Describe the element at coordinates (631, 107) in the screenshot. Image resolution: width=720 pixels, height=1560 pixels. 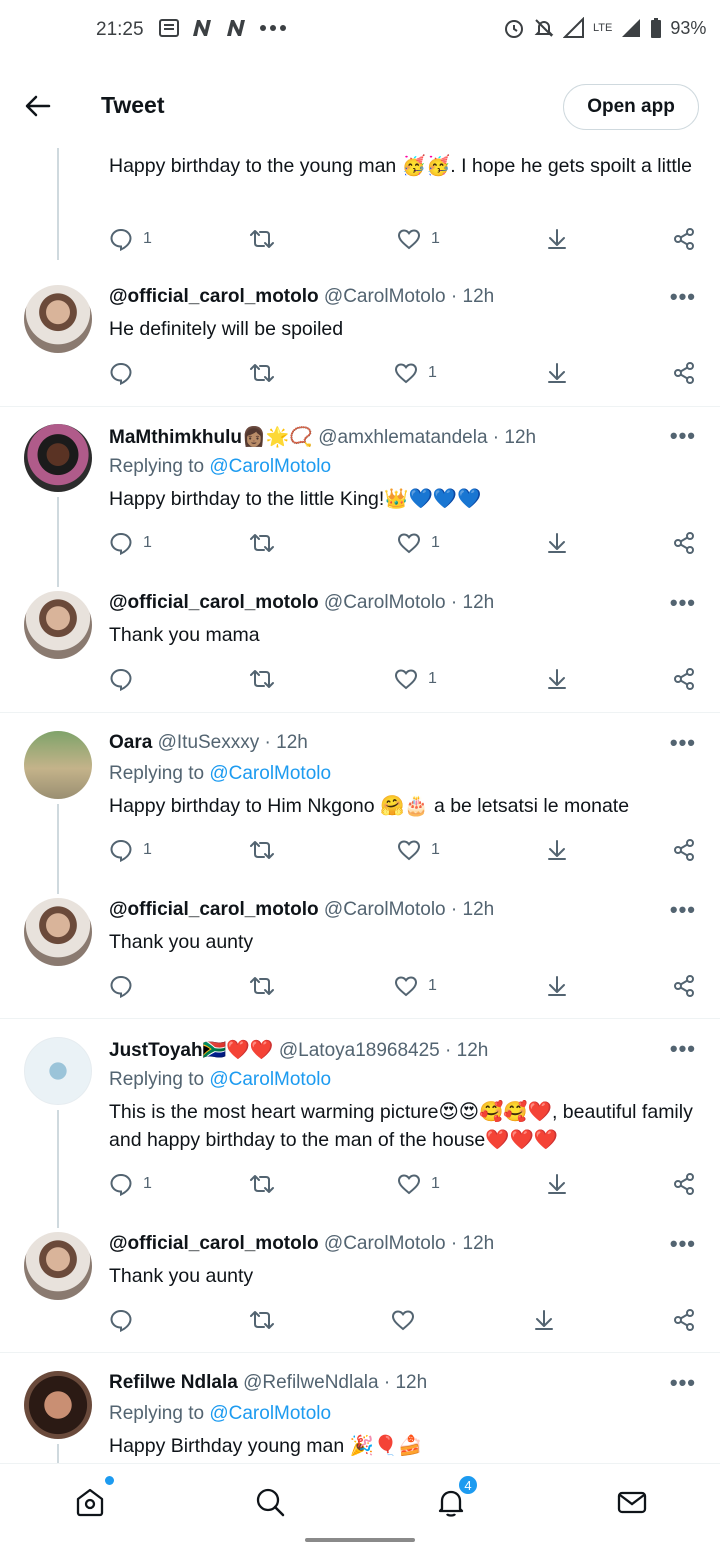
I see `open-app-button: Open app` at that location.